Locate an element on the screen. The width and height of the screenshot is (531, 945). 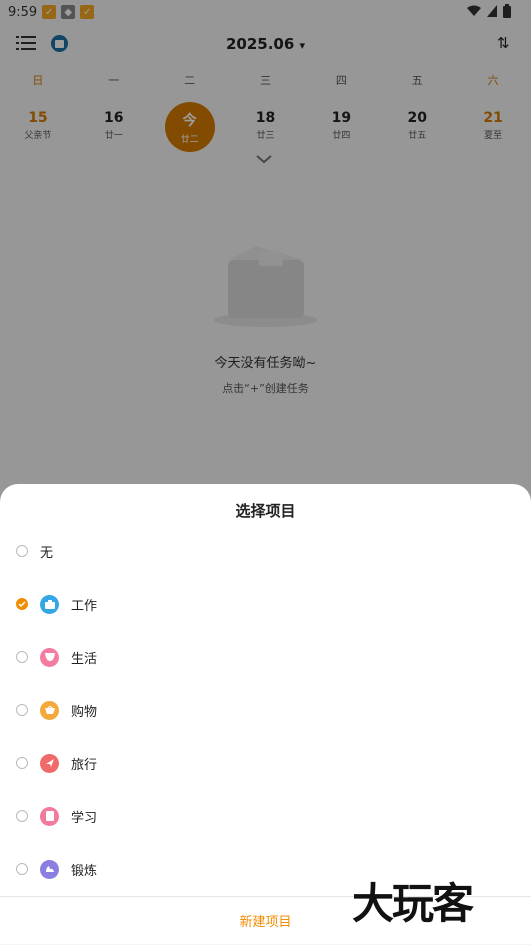
project-label: 旅行 is located at coordinates (84, 765).